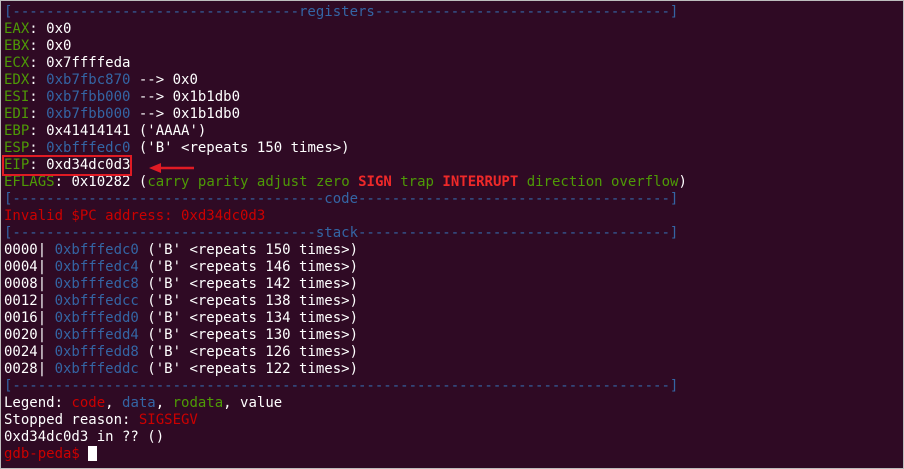 This screenshot has height=469, width=904. Describe the element at coordinates (96, 284) in the screenshot. I see `stack-address: 0xbfffedc8` at that location.